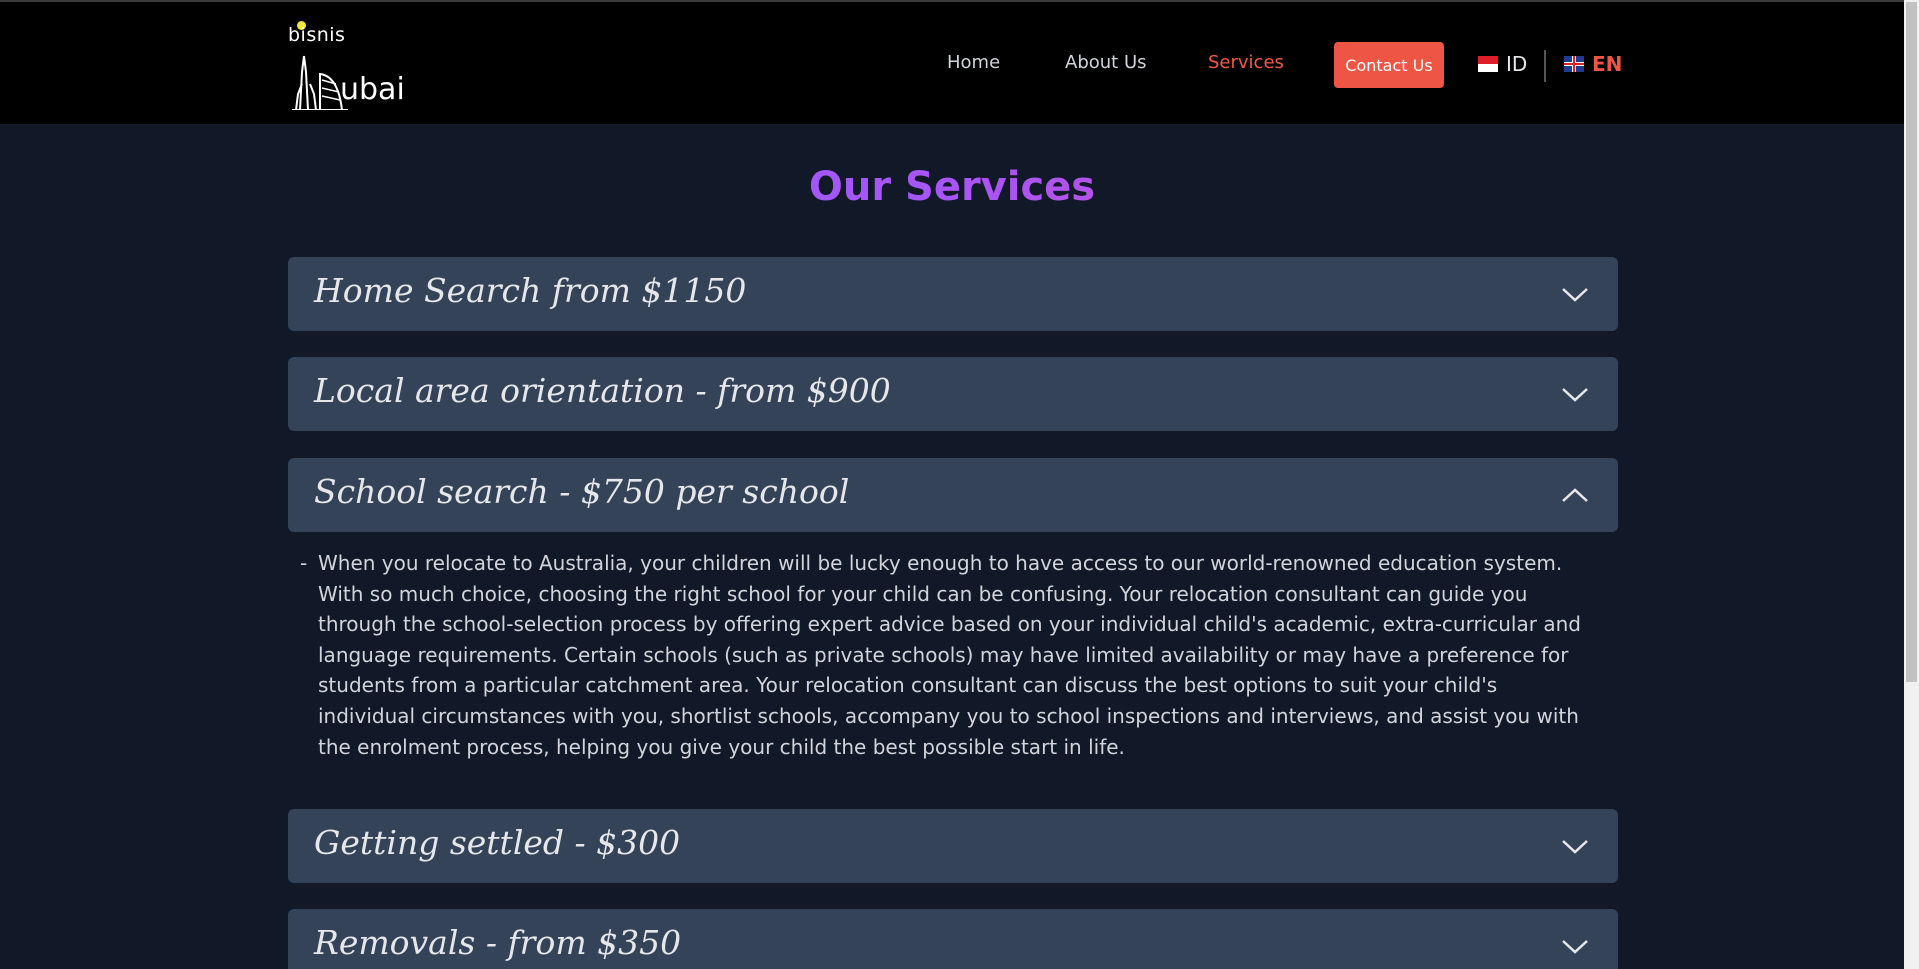  What do you see at coordinates (1545, 66) in the screenshot?
I see `lang-divider` at bounding box center [1545, 66].